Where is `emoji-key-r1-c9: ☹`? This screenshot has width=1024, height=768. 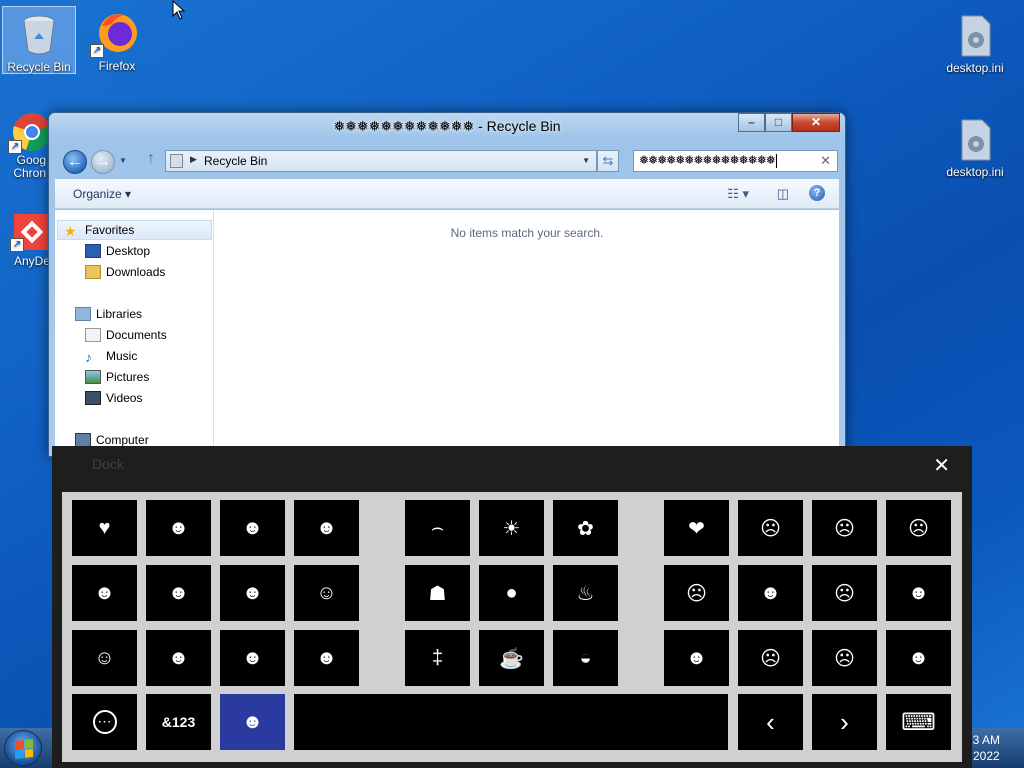 emoji-key-r1-c9: ☹ is located at coordinates (770, 528).